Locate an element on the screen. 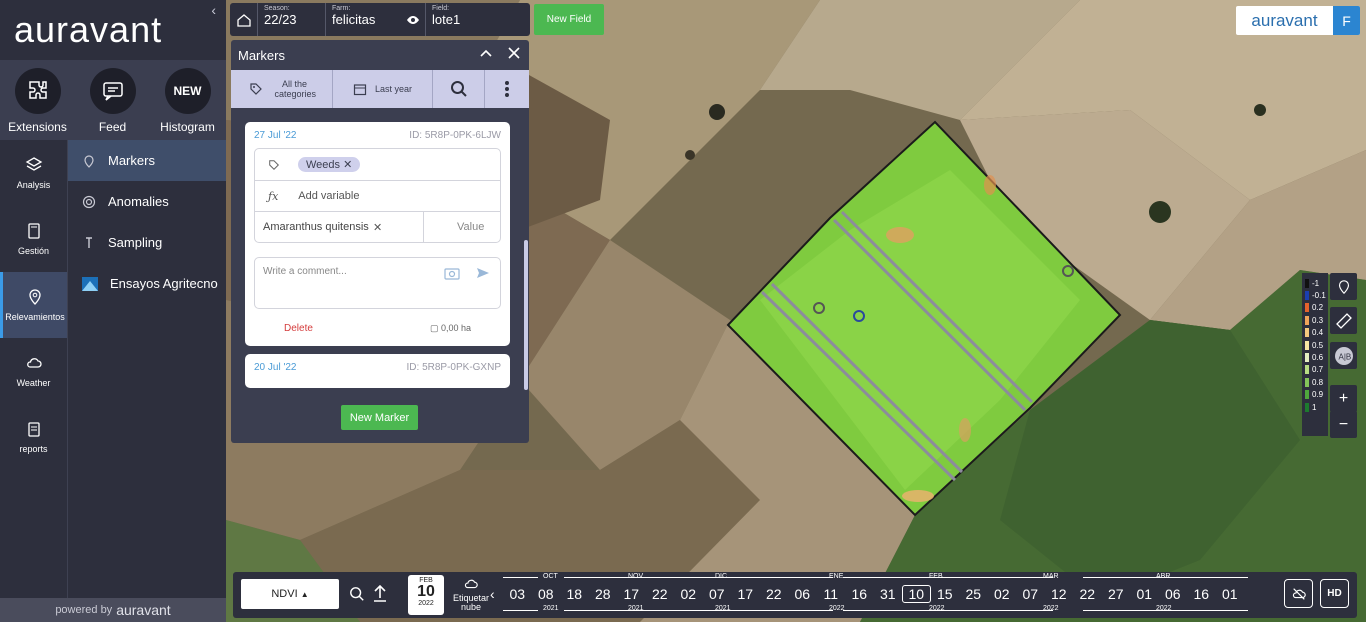  chevron-up-icon is located at coordinates (486, 53).